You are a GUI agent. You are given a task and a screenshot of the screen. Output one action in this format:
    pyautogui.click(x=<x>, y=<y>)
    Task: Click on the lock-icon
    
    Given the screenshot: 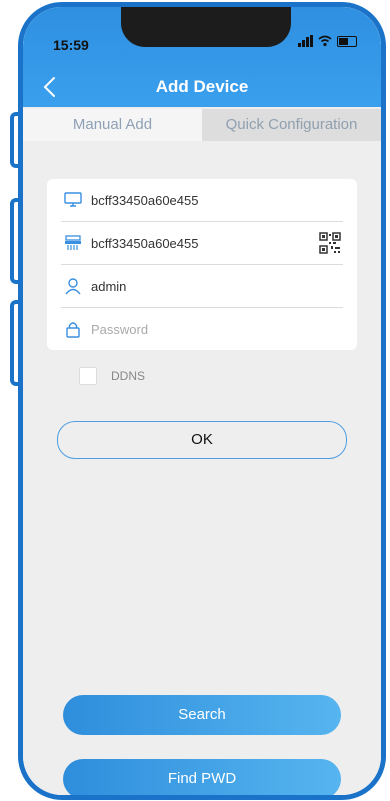 What is the action you would take?
    pyautogui.click(x=73, y=329)
    